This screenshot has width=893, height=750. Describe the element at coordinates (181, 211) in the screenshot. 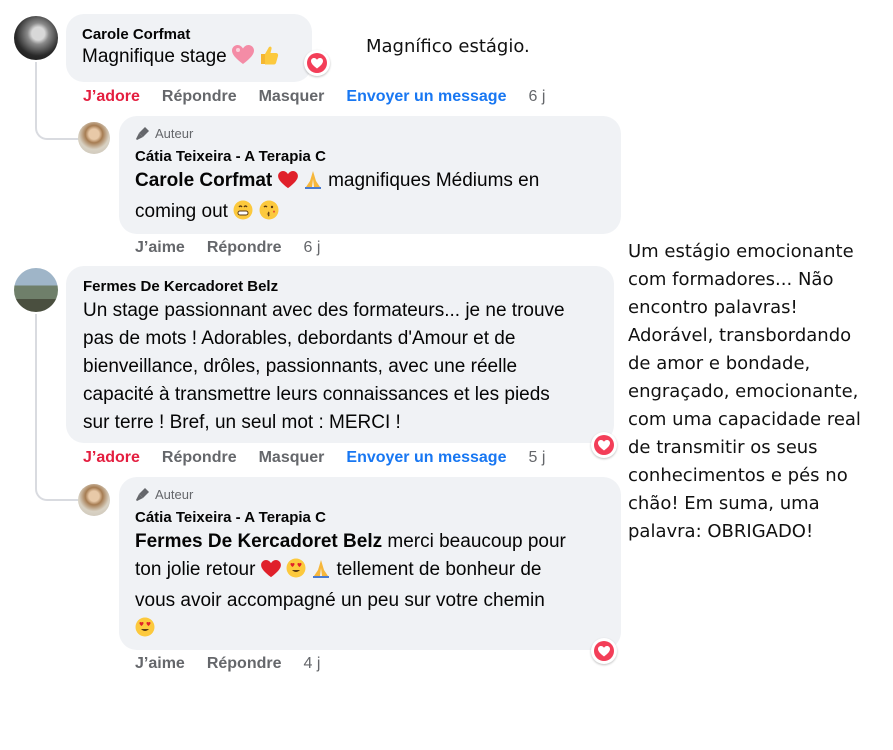

I see `reply-text-line2: coming out` at that location.